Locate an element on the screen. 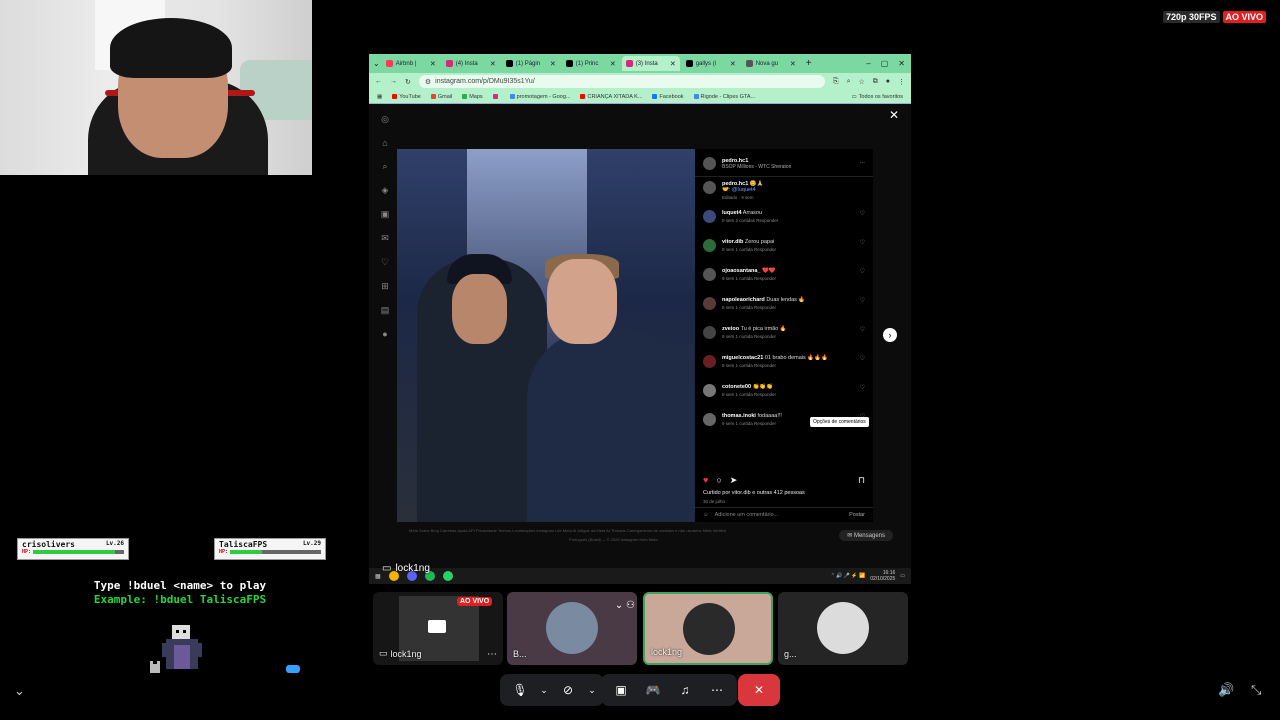  disconnect-button: ✕ is located at coordinates (759, 690).